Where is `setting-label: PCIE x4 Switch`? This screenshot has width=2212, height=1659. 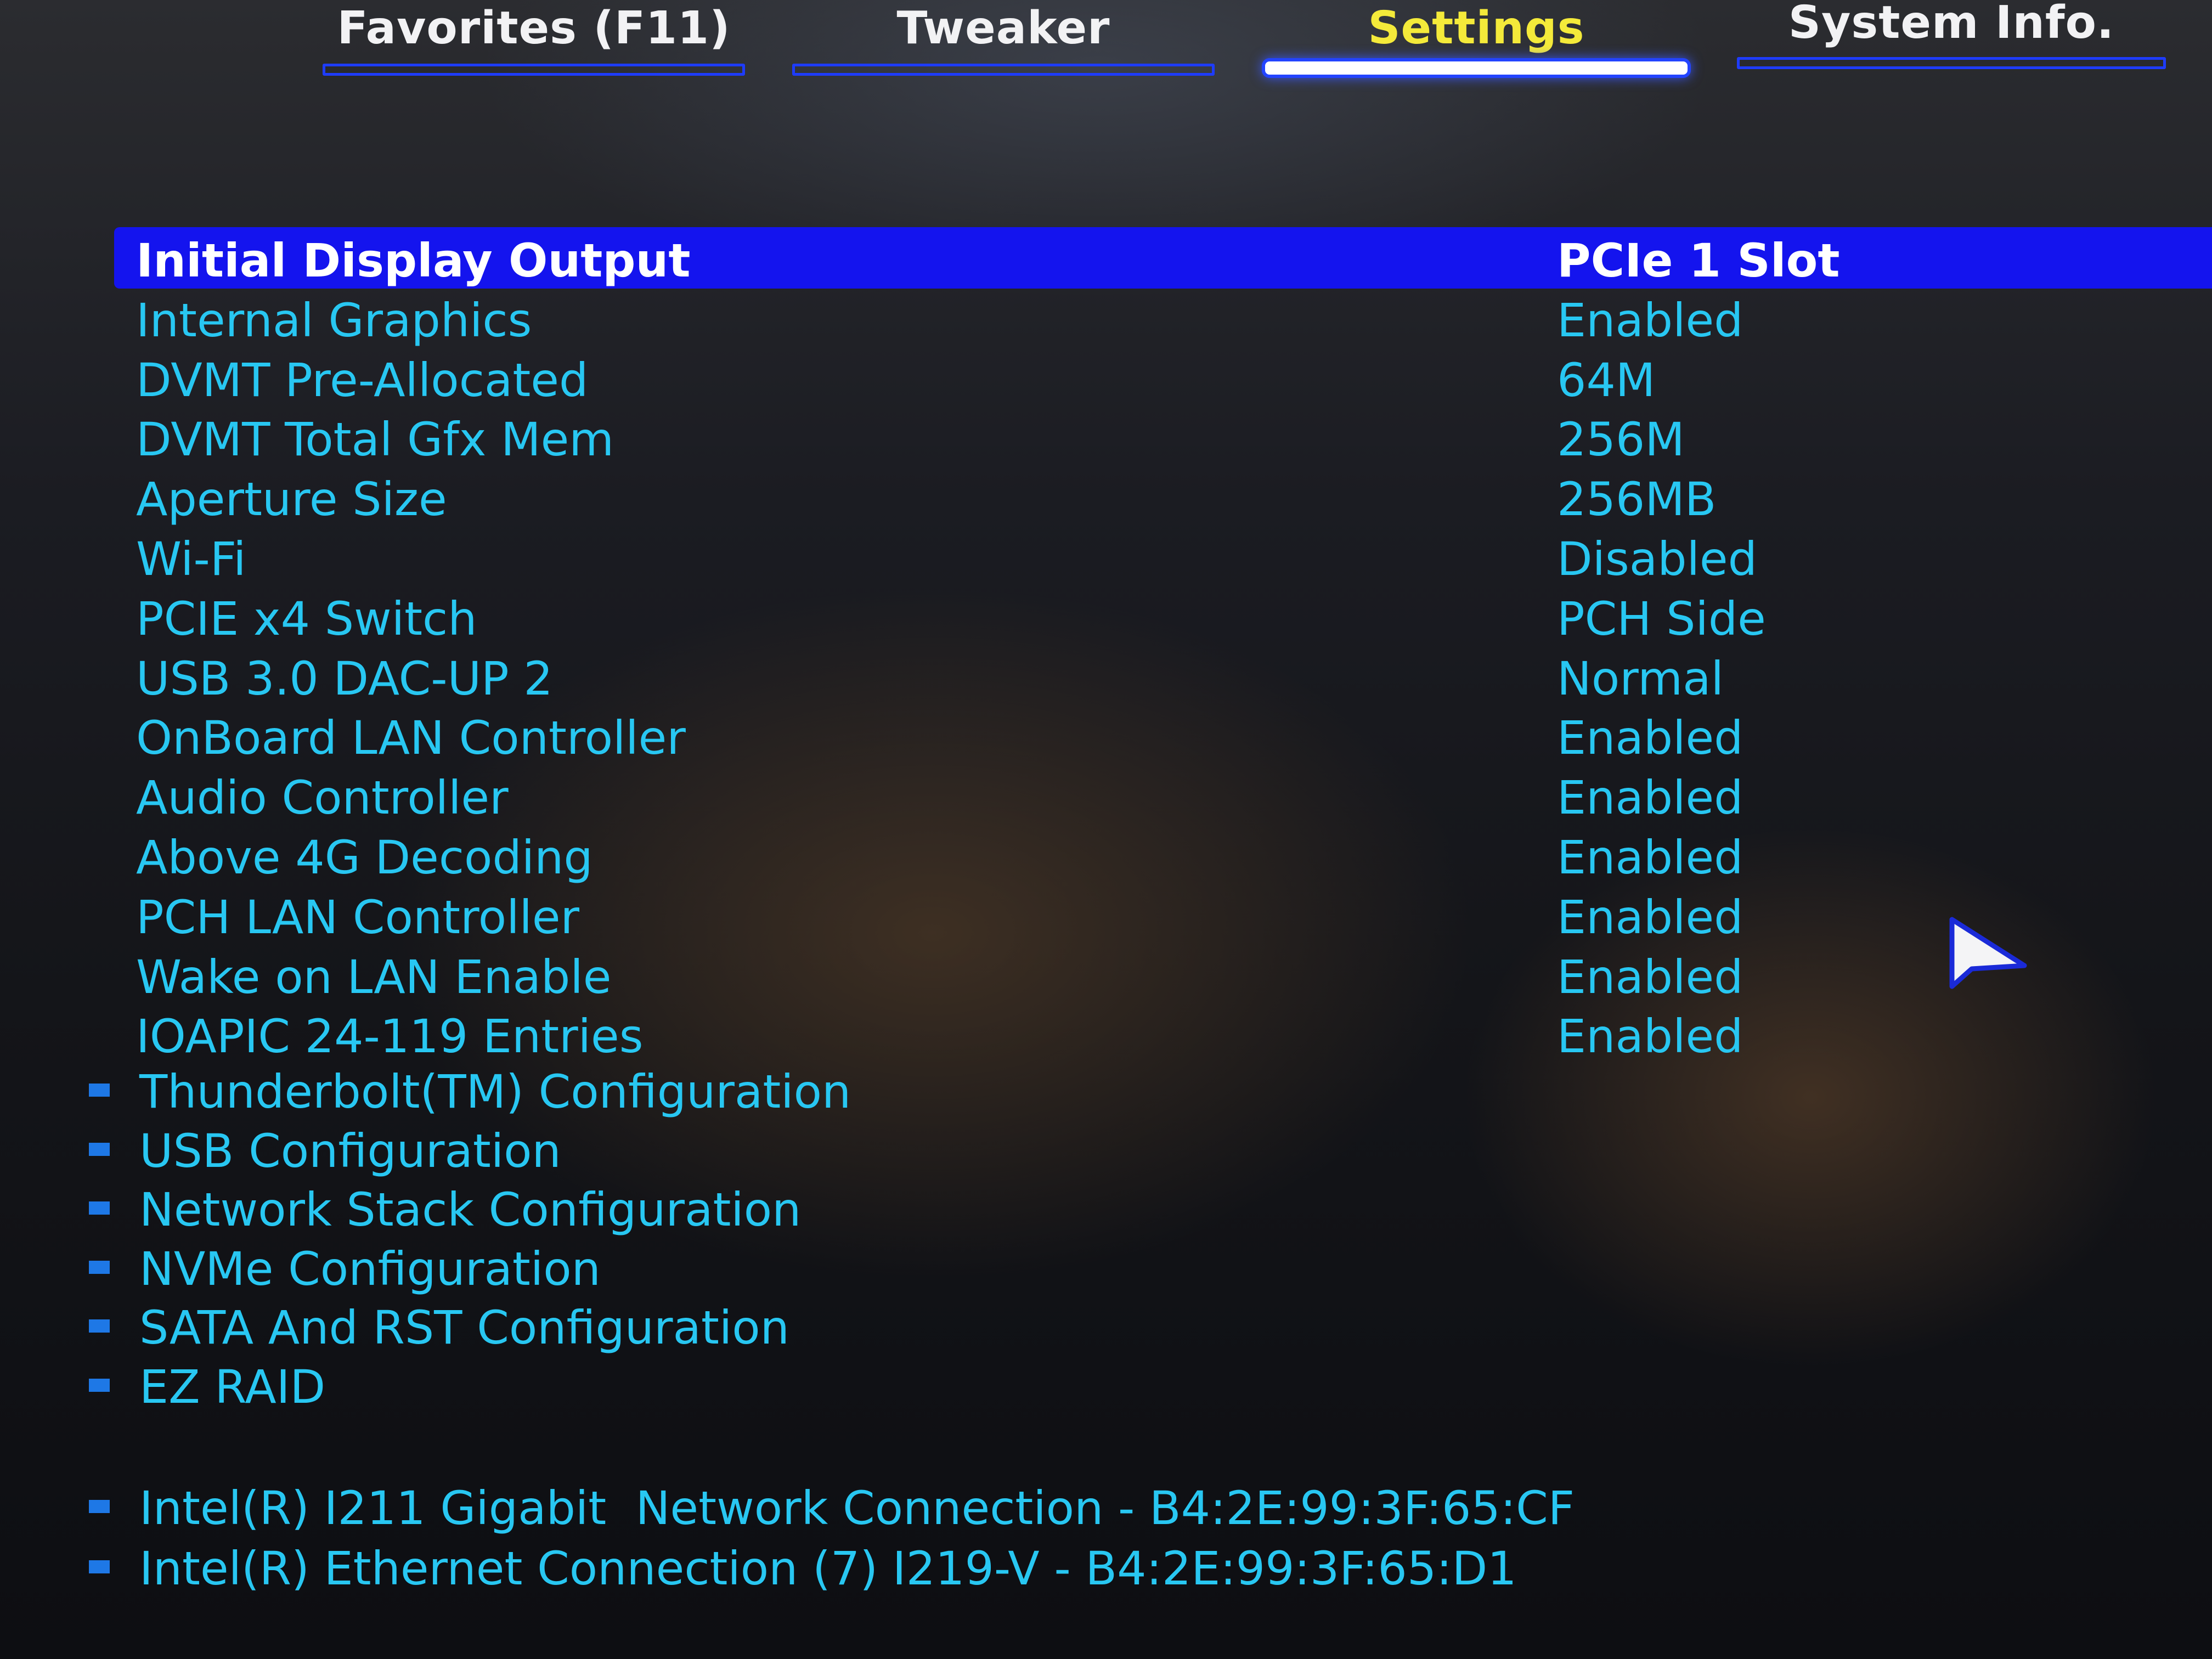 setting-label: PCIE x4 Switch is located at coordinates (307, 618).